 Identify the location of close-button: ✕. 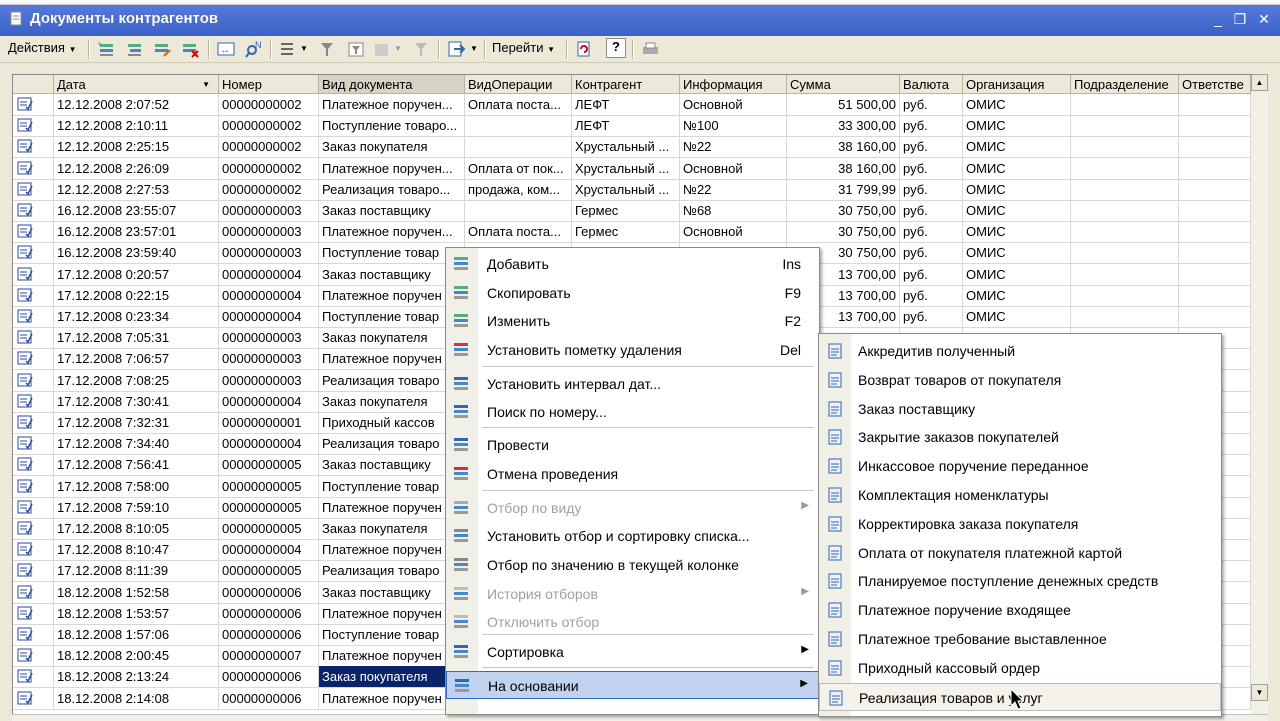
(1264, 19).